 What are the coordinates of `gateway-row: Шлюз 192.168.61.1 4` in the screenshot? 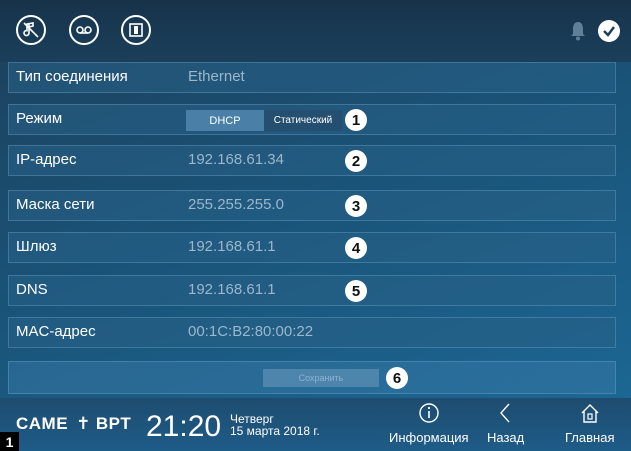 It's located at (312, 247).